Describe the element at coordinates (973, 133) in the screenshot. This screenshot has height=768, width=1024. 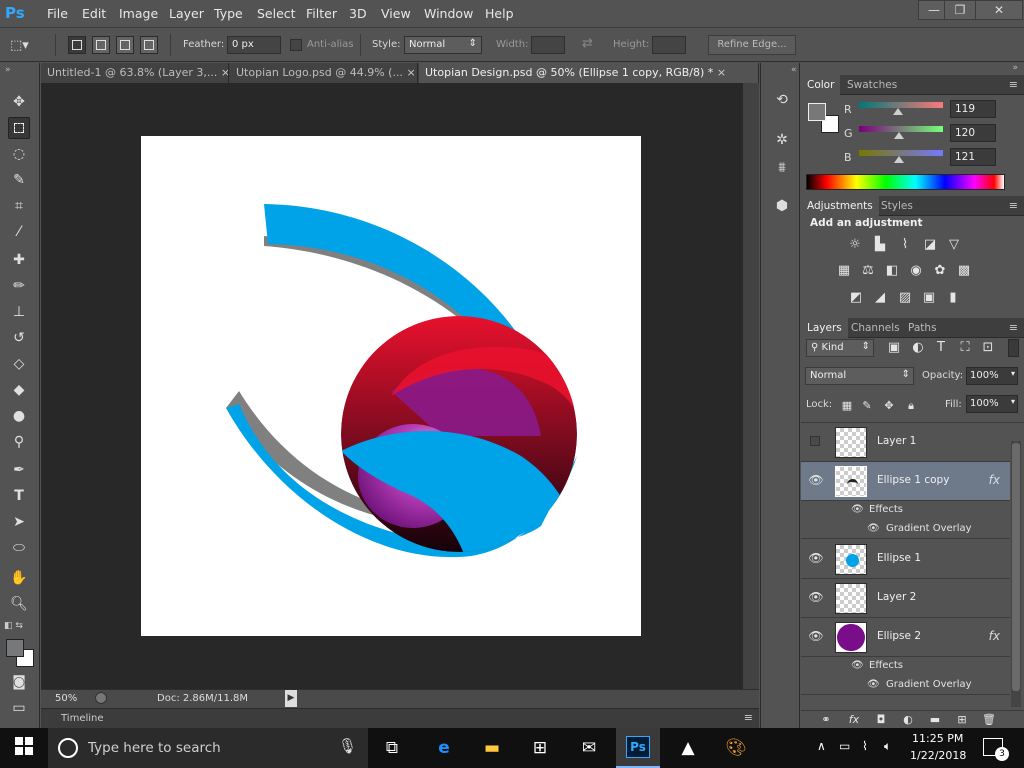
I see `green-value-input: 120` at that location.